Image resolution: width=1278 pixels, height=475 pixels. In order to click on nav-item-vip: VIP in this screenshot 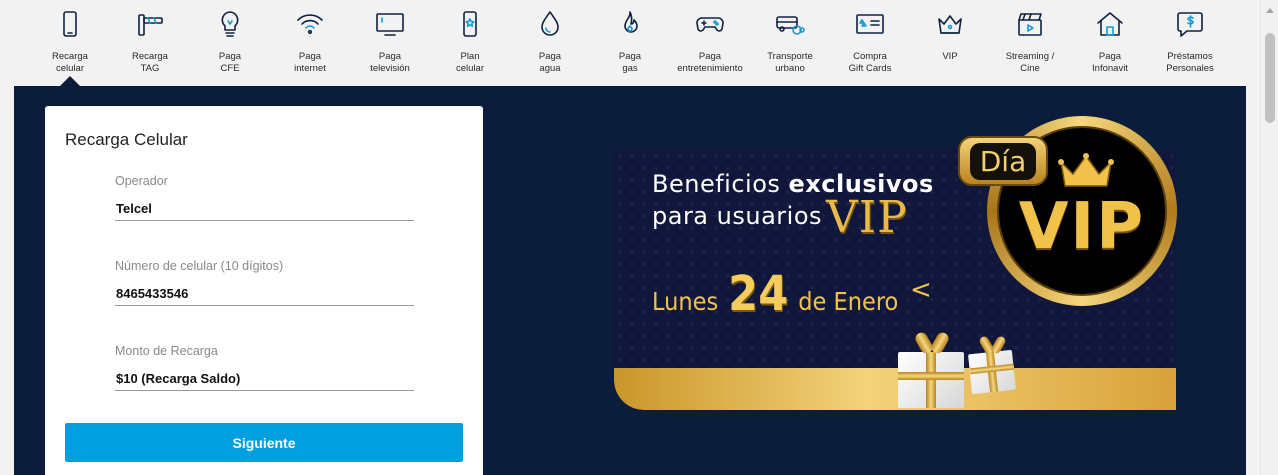, I will do `click(950, 43)`.